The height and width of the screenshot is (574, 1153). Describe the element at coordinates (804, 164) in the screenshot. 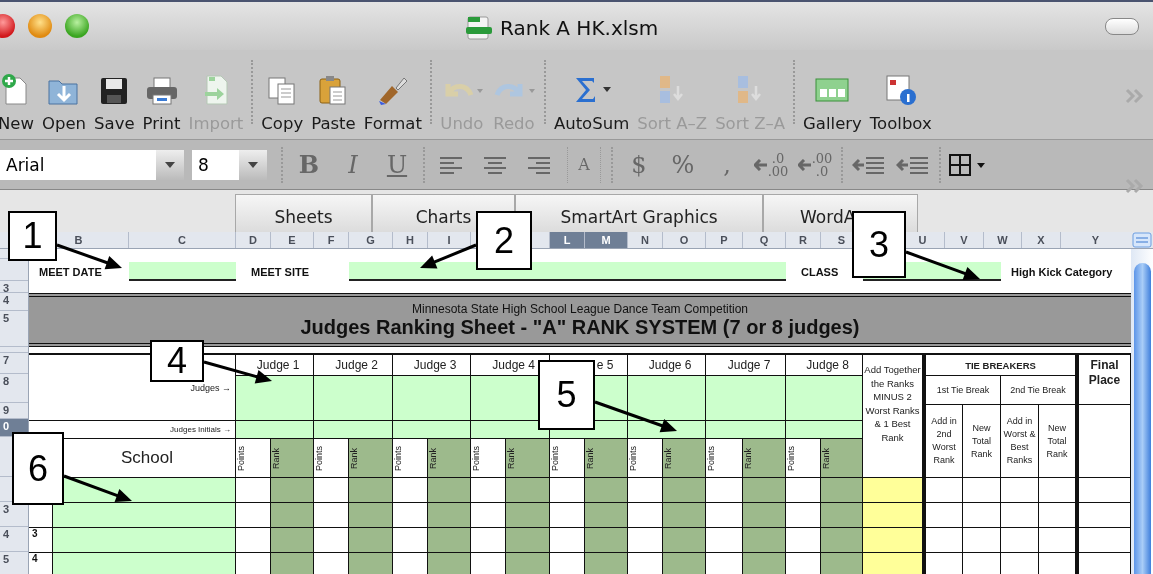

I see `decimal-arrow-icon` at that location.